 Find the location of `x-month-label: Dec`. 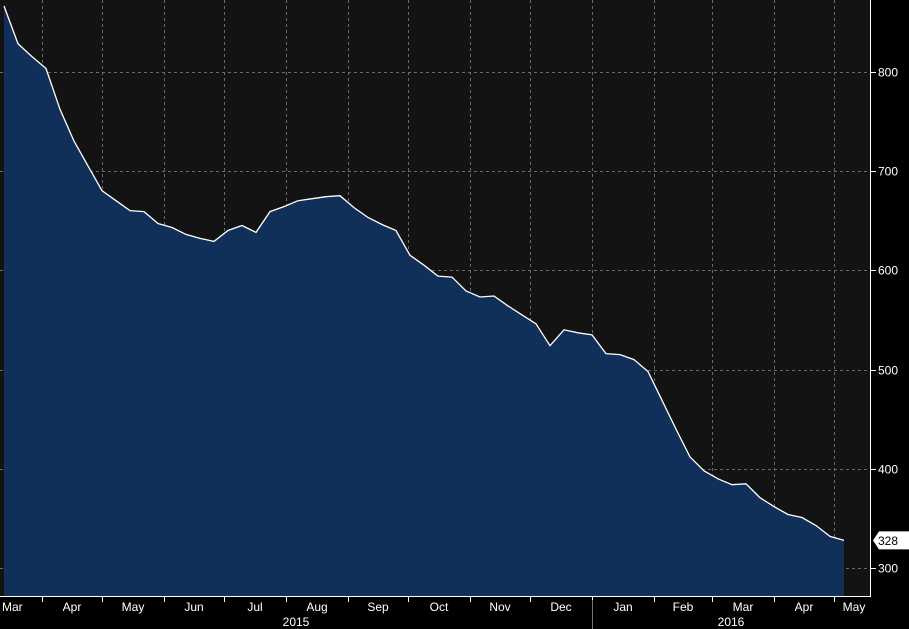

x-month-label: Dec is located at coordinates (560, 607).